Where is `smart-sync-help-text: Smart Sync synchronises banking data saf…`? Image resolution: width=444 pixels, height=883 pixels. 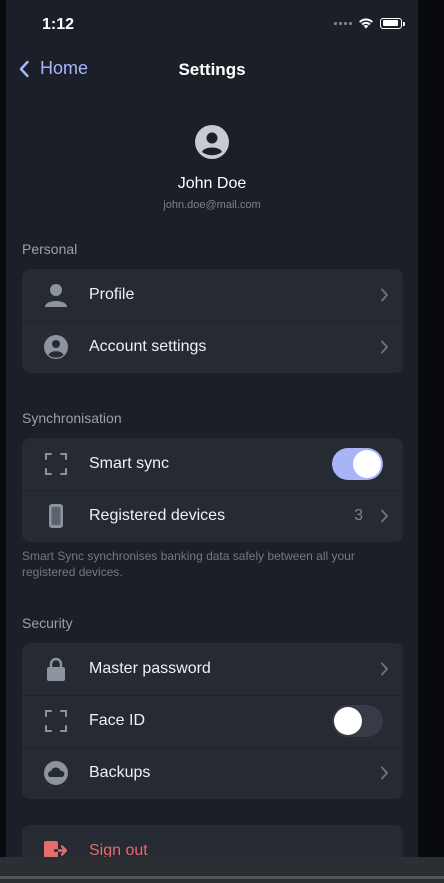
smart-sync-help-text: Smart Sync synchronises banking data saf… is located at coordinates (188, 564).